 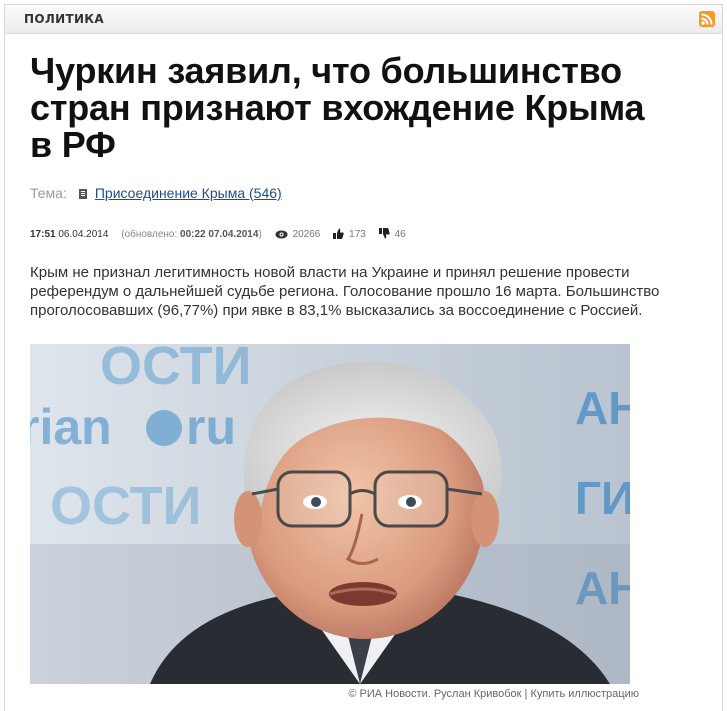 What do you see at coordinates (43, 234) in the screenshot?
I see `publish-time: 17:51` at bounding box center [43, 234].